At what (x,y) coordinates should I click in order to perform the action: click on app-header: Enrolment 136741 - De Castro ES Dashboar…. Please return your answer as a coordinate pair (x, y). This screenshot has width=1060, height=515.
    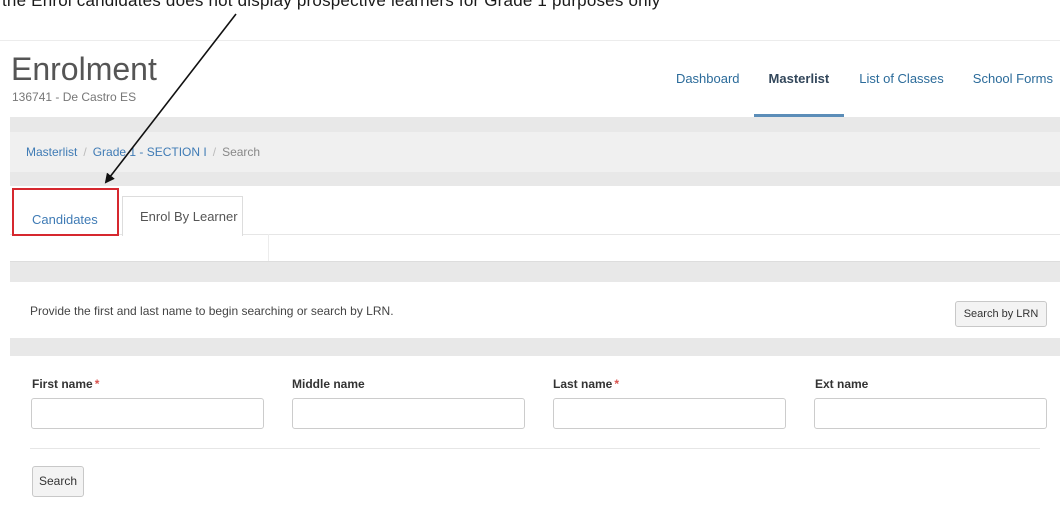
    Looking at the image, I should click on (530, 78).